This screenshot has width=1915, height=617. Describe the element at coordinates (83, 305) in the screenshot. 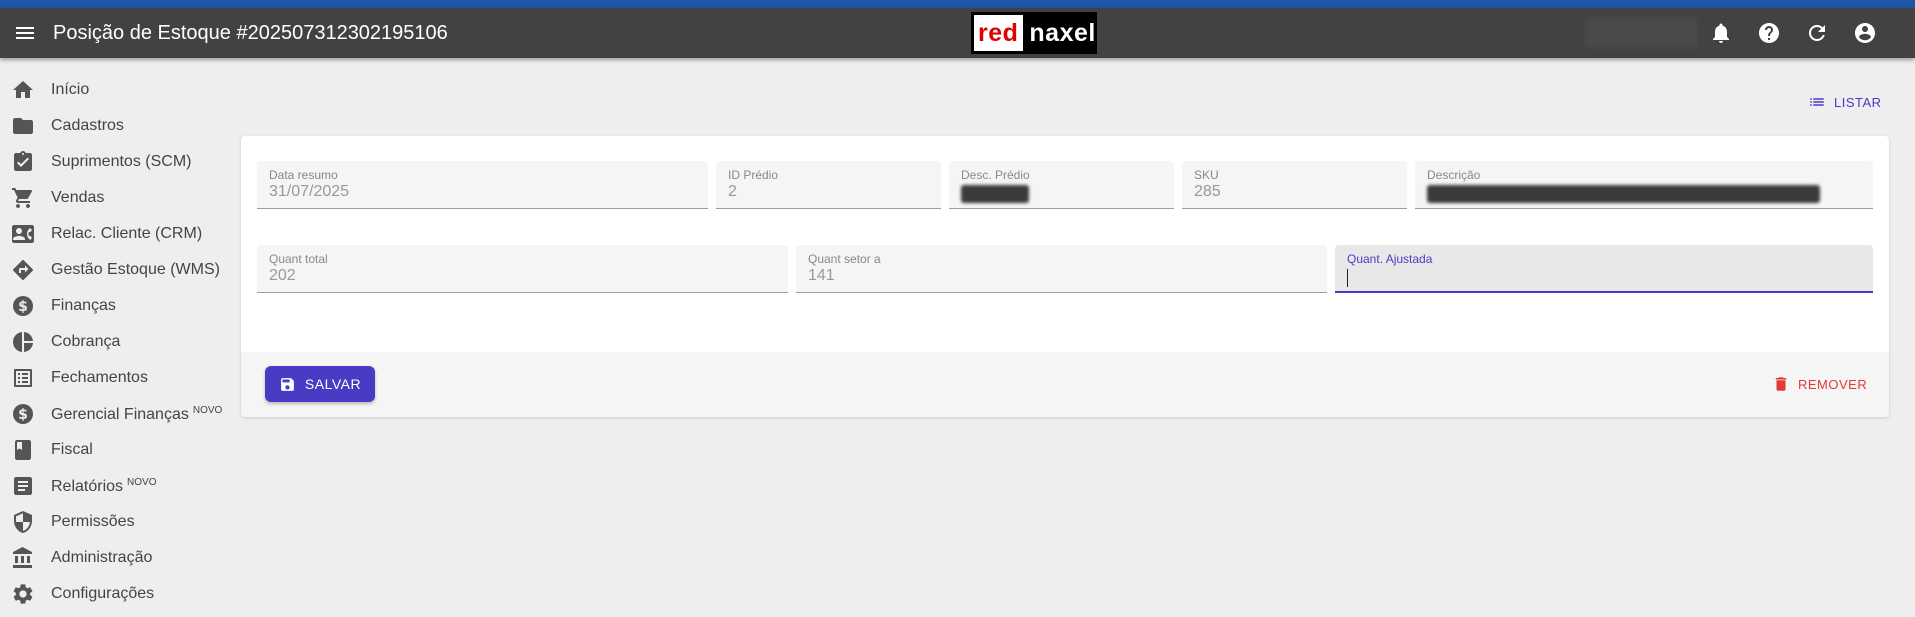

I see `sidebar-item-label: Finanças` at that location.